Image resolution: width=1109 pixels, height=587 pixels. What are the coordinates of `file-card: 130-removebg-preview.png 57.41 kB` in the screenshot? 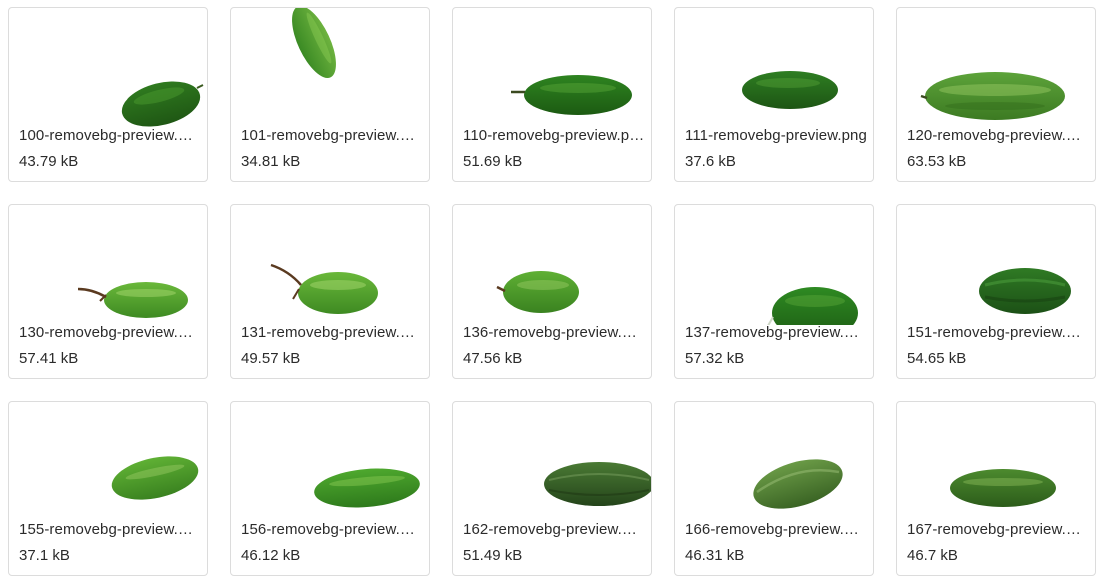 It's located at (108, 291).